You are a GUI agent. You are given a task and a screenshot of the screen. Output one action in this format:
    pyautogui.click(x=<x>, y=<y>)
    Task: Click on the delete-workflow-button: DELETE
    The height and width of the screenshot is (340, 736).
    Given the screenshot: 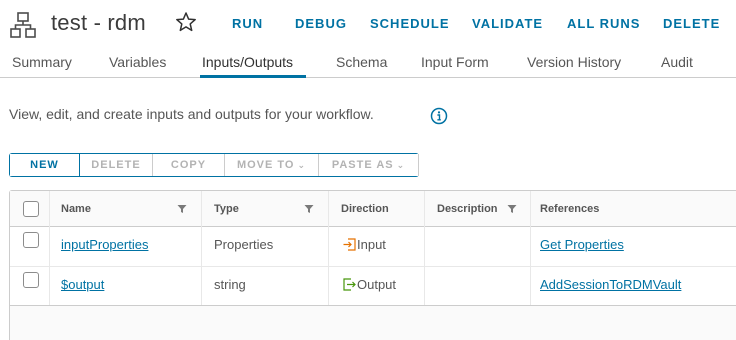 What is the action you would take?
    pyautogui.click(x=691, y=23)
    